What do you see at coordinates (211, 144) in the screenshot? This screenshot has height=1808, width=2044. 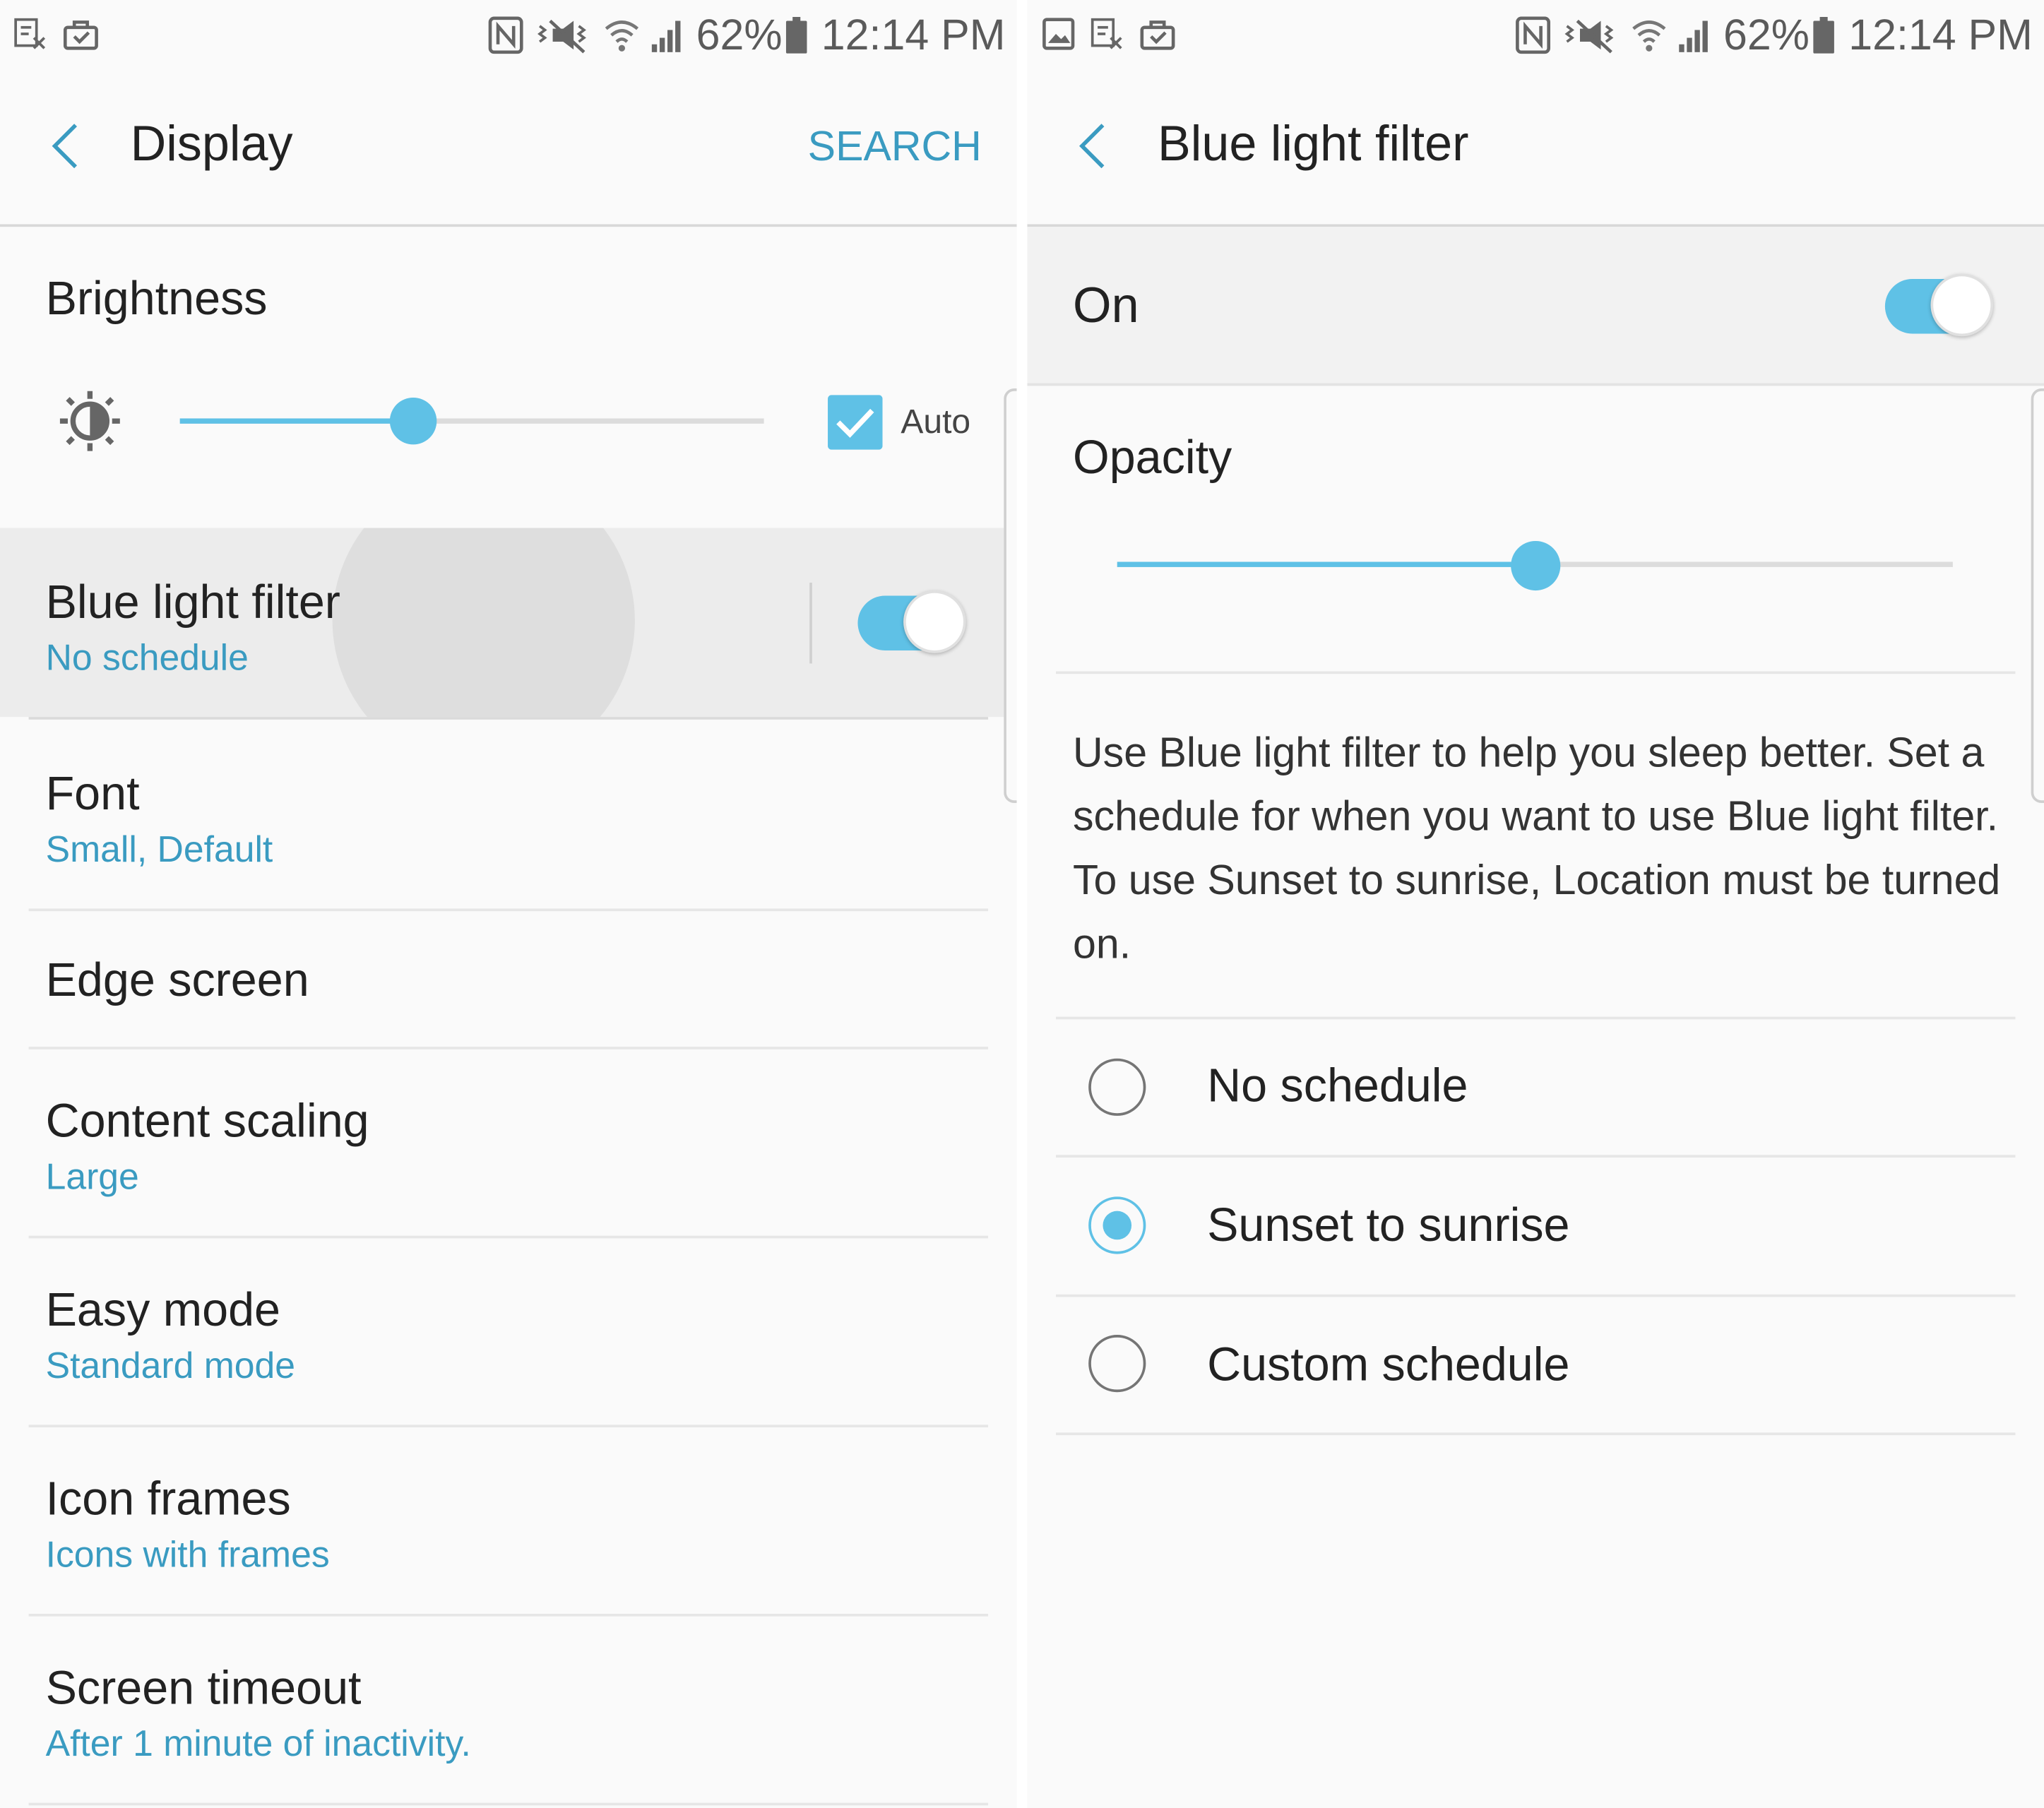 I see `page-title: Display` at bounding box center [211, 144].